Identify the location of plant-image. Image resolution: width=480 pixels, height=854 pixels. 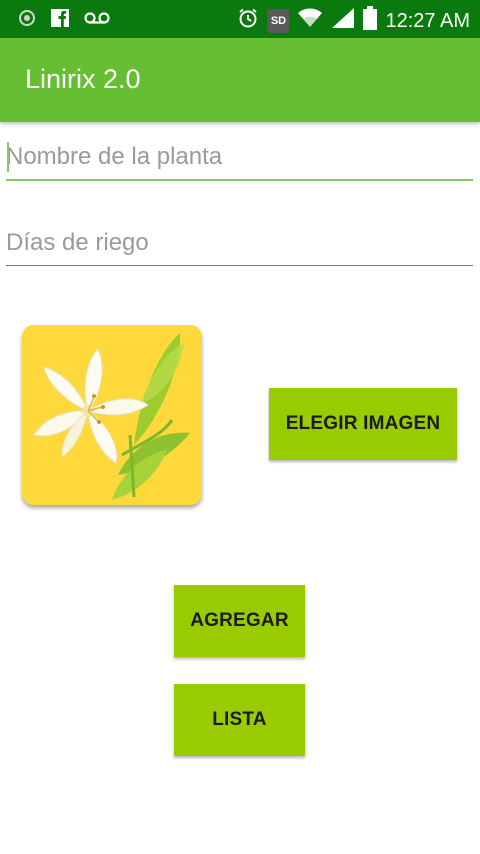
(112, 415).